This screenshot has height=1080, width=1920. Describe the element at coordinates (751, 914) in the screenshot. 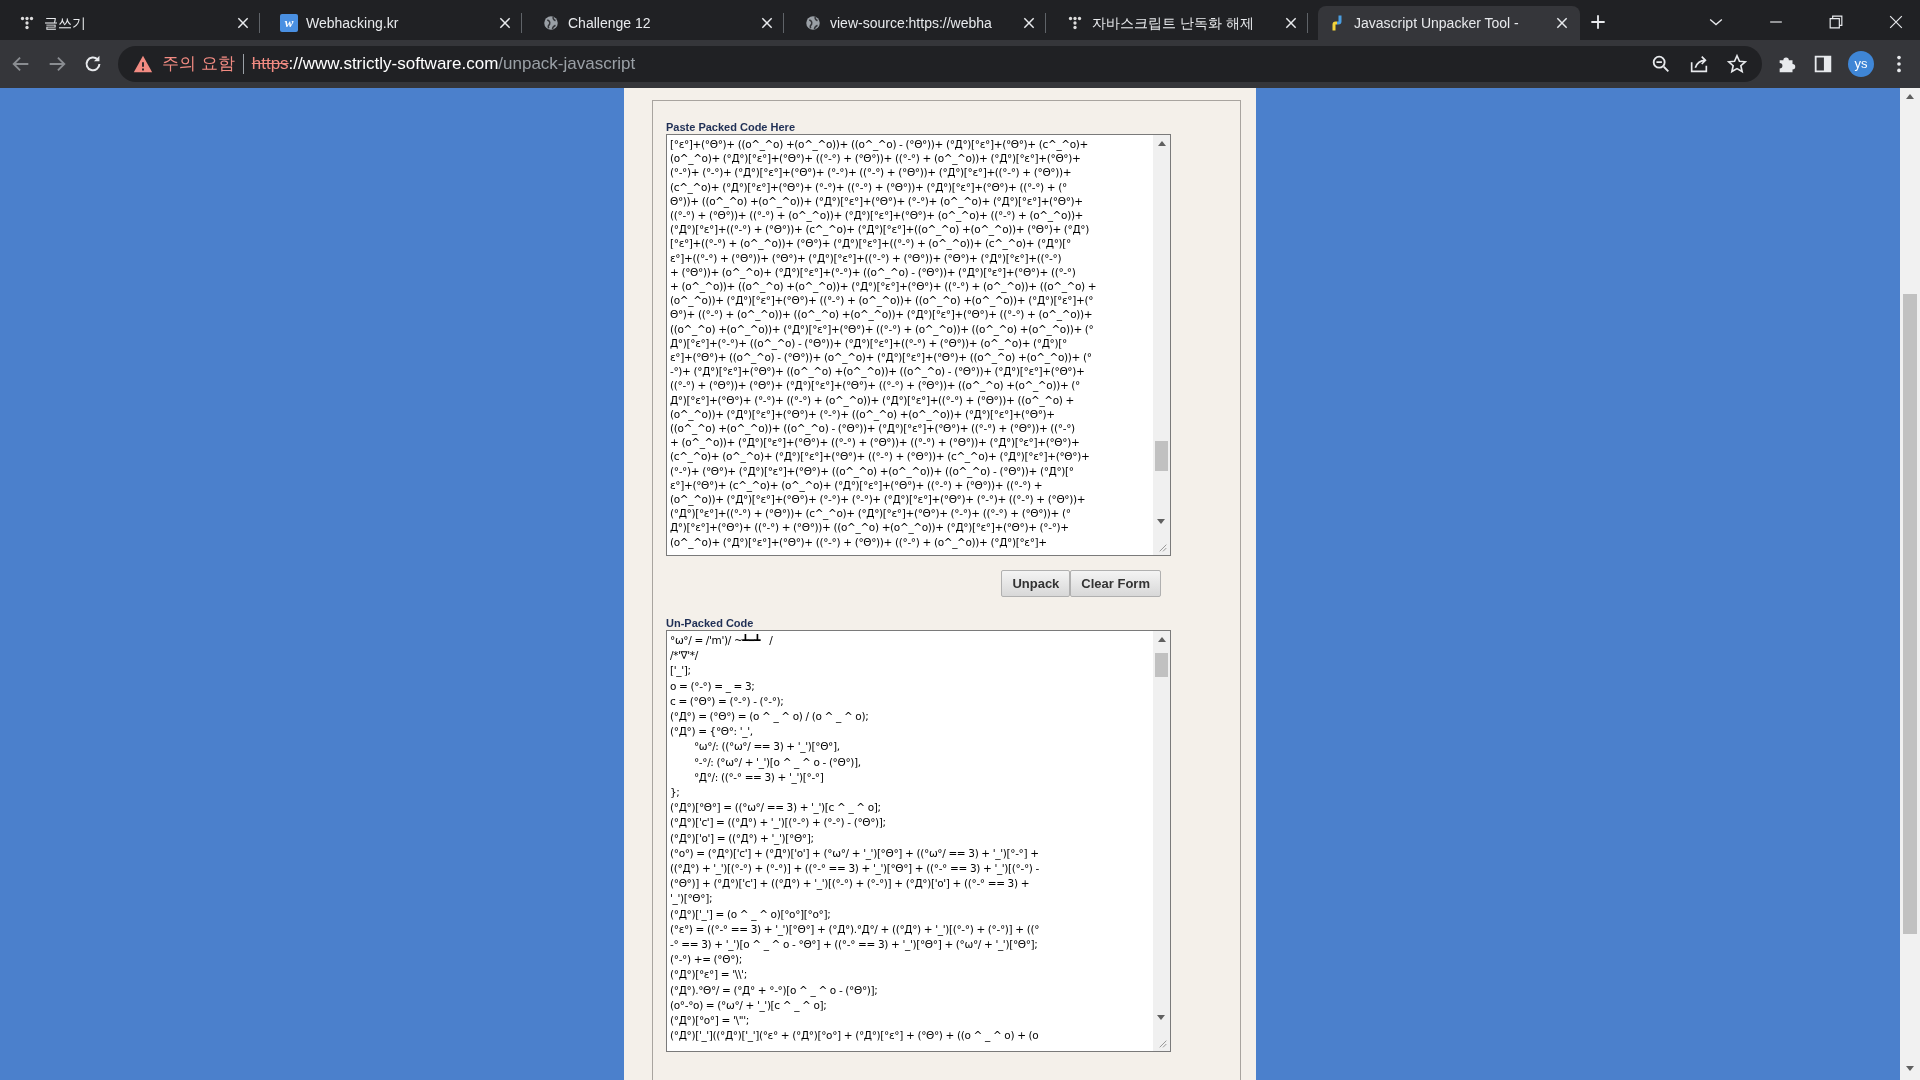

I see `code-line: (°Д°)['_'] = (o ^ _ ^ o)[°o°][°o°];` at that location.